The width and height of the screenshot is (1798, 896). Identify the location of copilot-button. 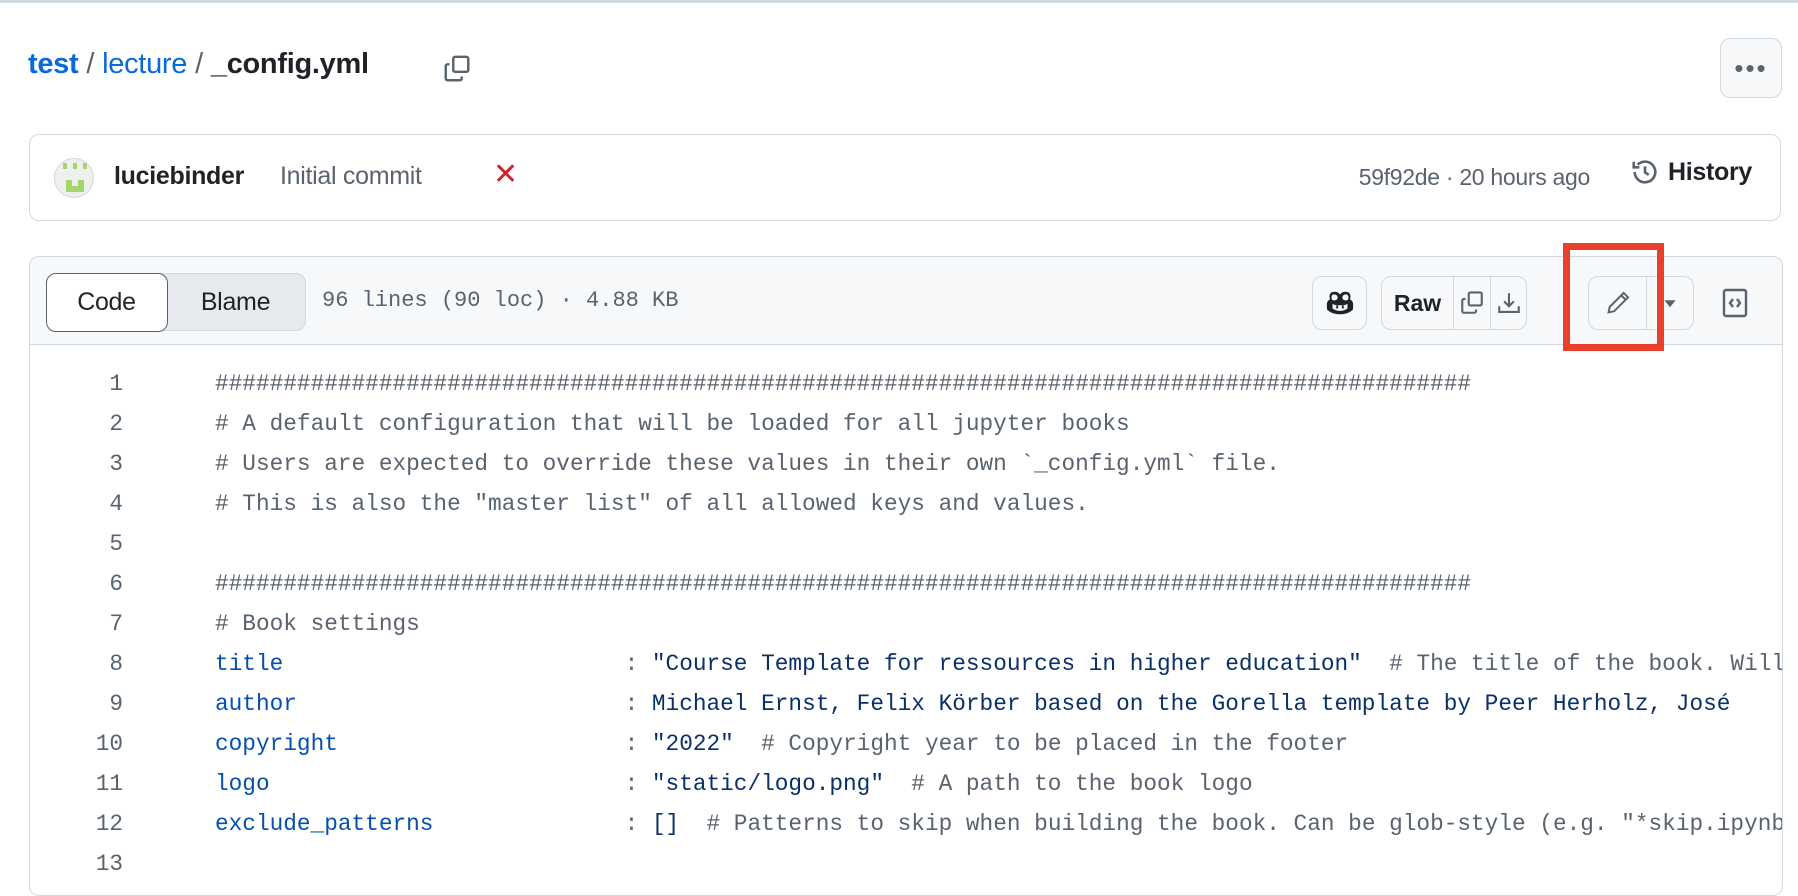
(1339, 303).